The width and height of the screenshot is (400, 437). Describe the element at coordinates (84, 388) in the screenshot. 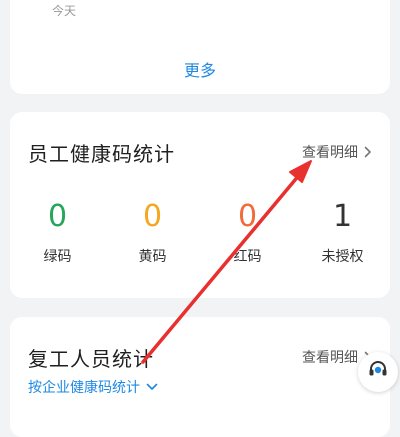

I see `filter-label: 按企业健康码统计` at that location.